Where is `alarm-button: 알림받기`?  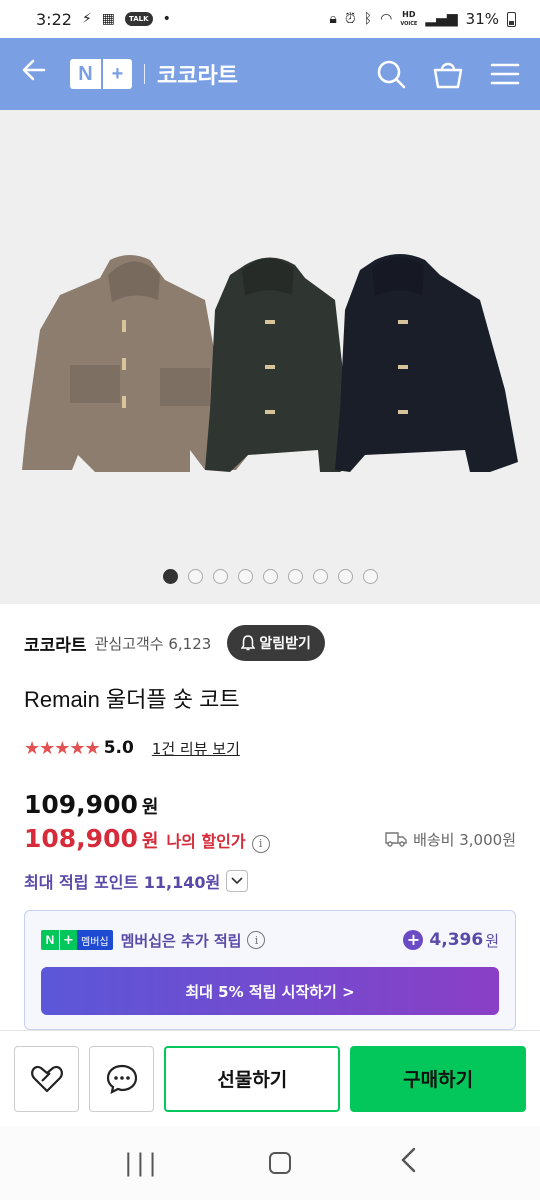 alarm-button: 알림받기 is located at coordinates (276, 643).